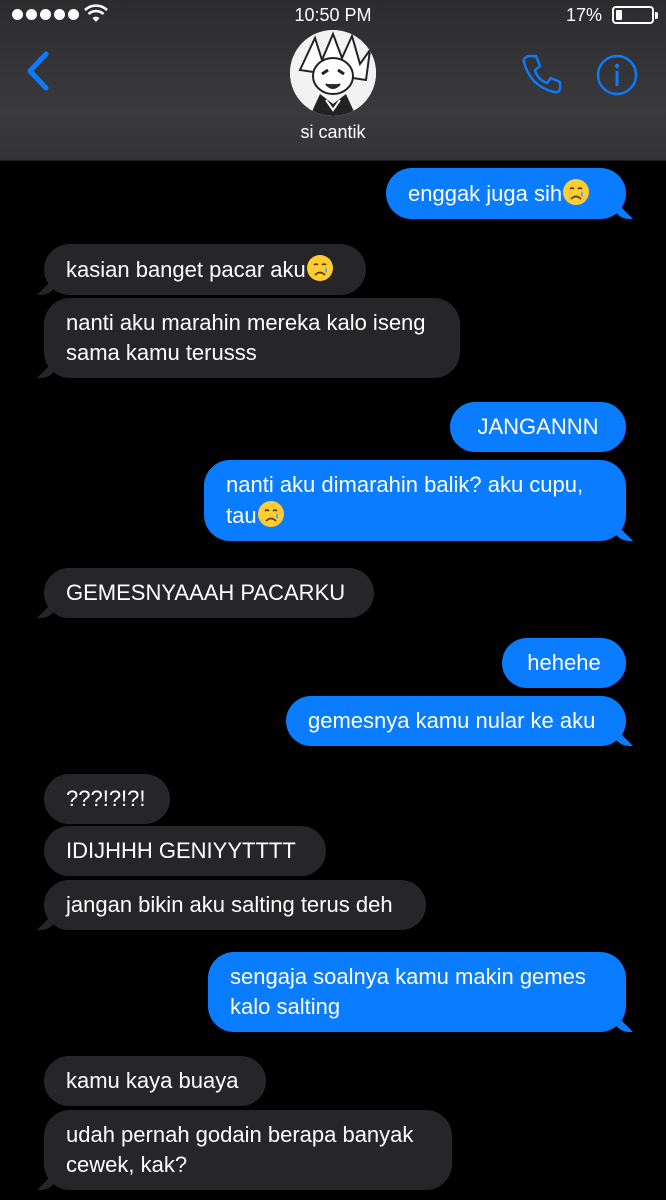 The height and width of the screenshot is (1200, 666). What do you see at coordinates (333, 16) in the screenshot?
I see `status-bar: 10:50 PM 17%` at bounding box center [333, 16].